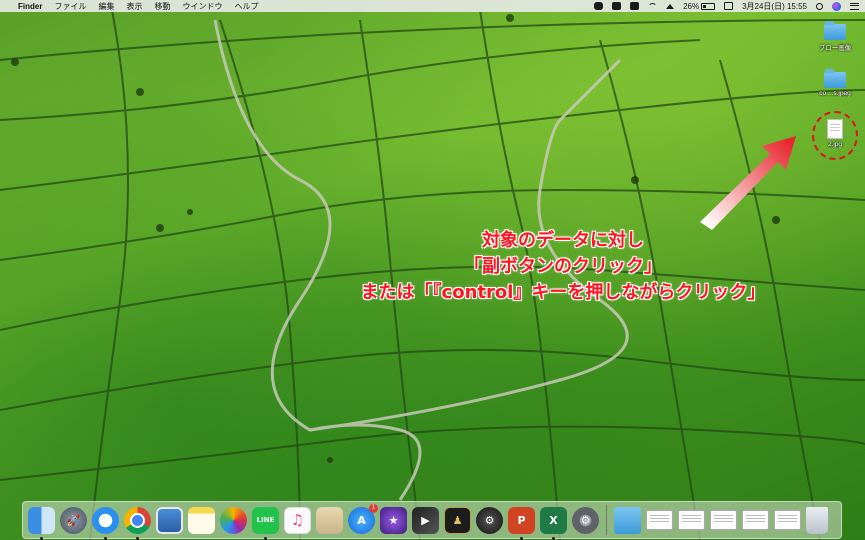  What do you see at coordinates (265, 520) in the screenshot?
I see `line-glyph: LINE` at bounding box center [265, 520].